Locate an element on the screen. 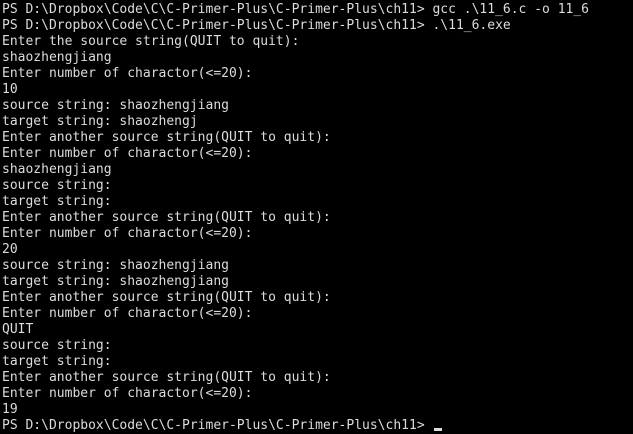 The image size is (633, 434). output-line: target string: shaozhengjiang is located at coordinates (115, 281).